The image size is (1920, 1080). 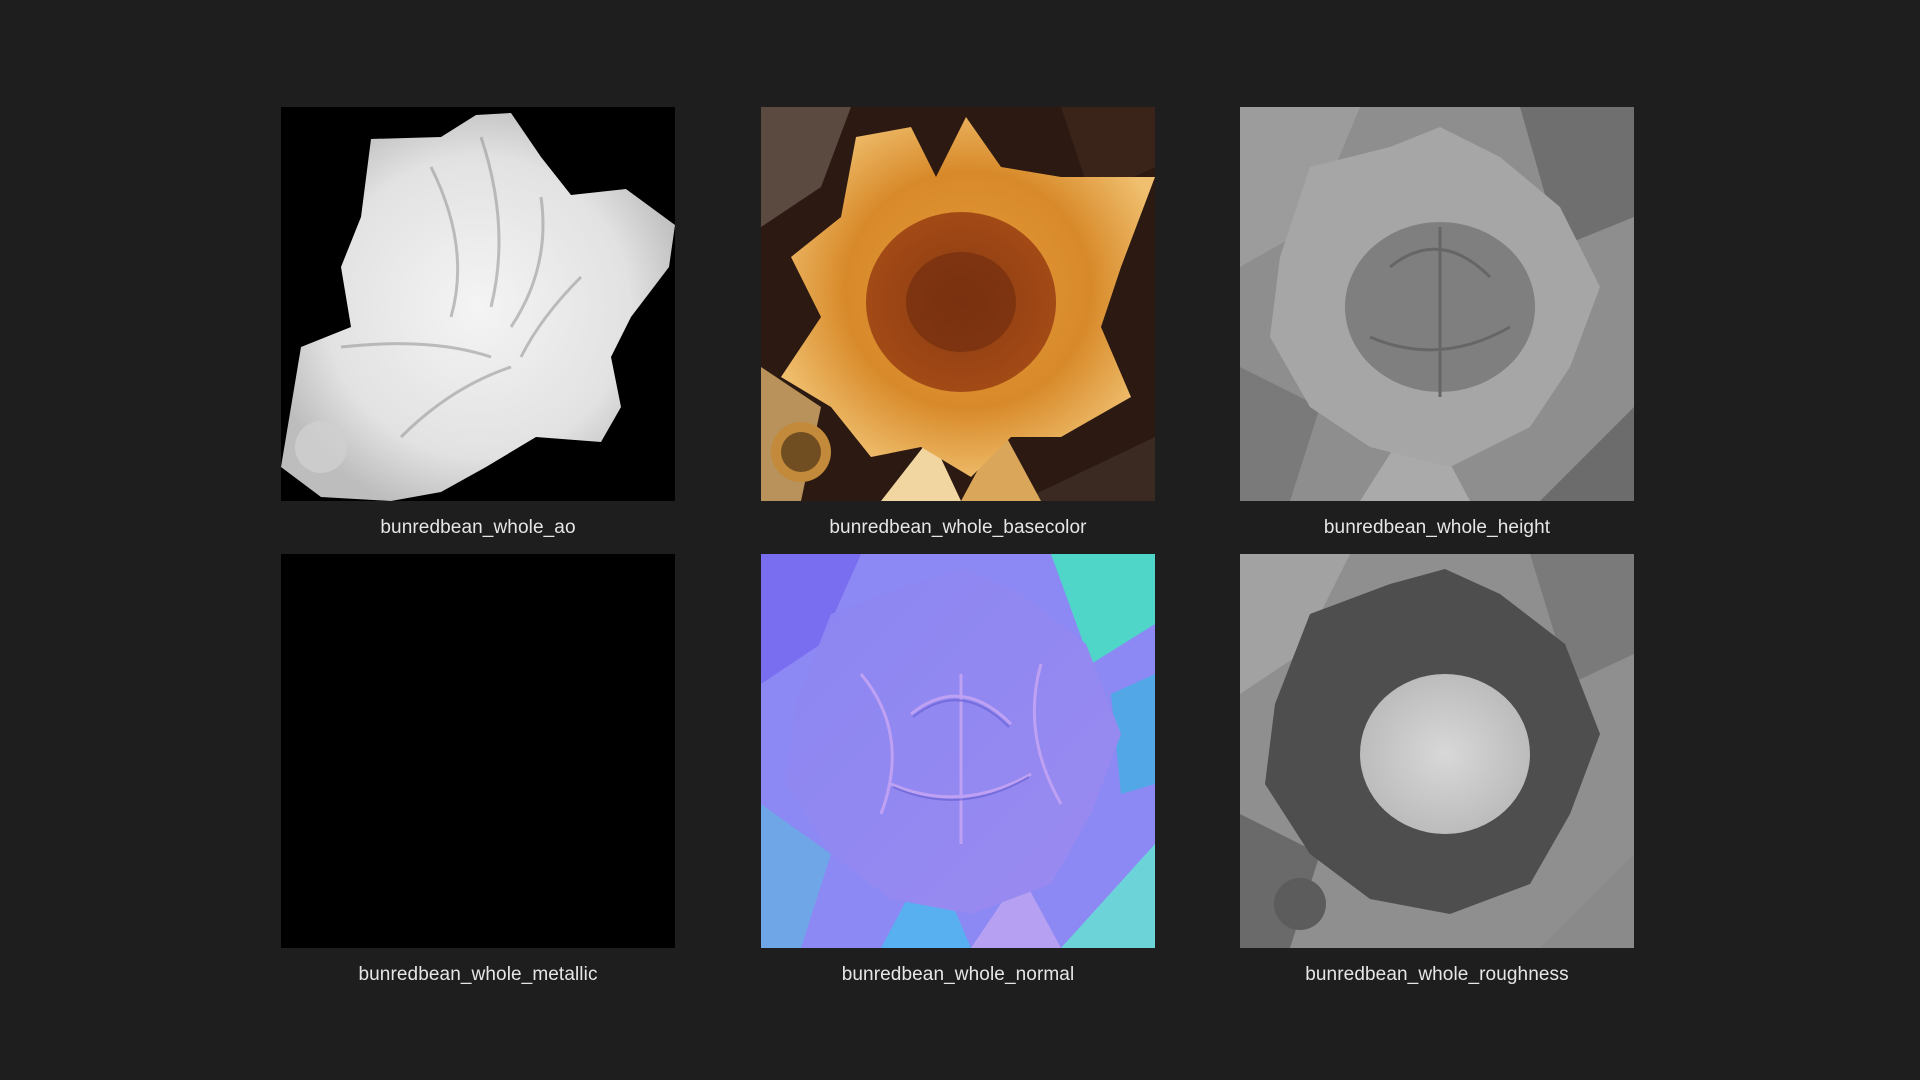 I want to click on thumbnail-item: bunredbean_whole_normal, so click(x=958, y=769).